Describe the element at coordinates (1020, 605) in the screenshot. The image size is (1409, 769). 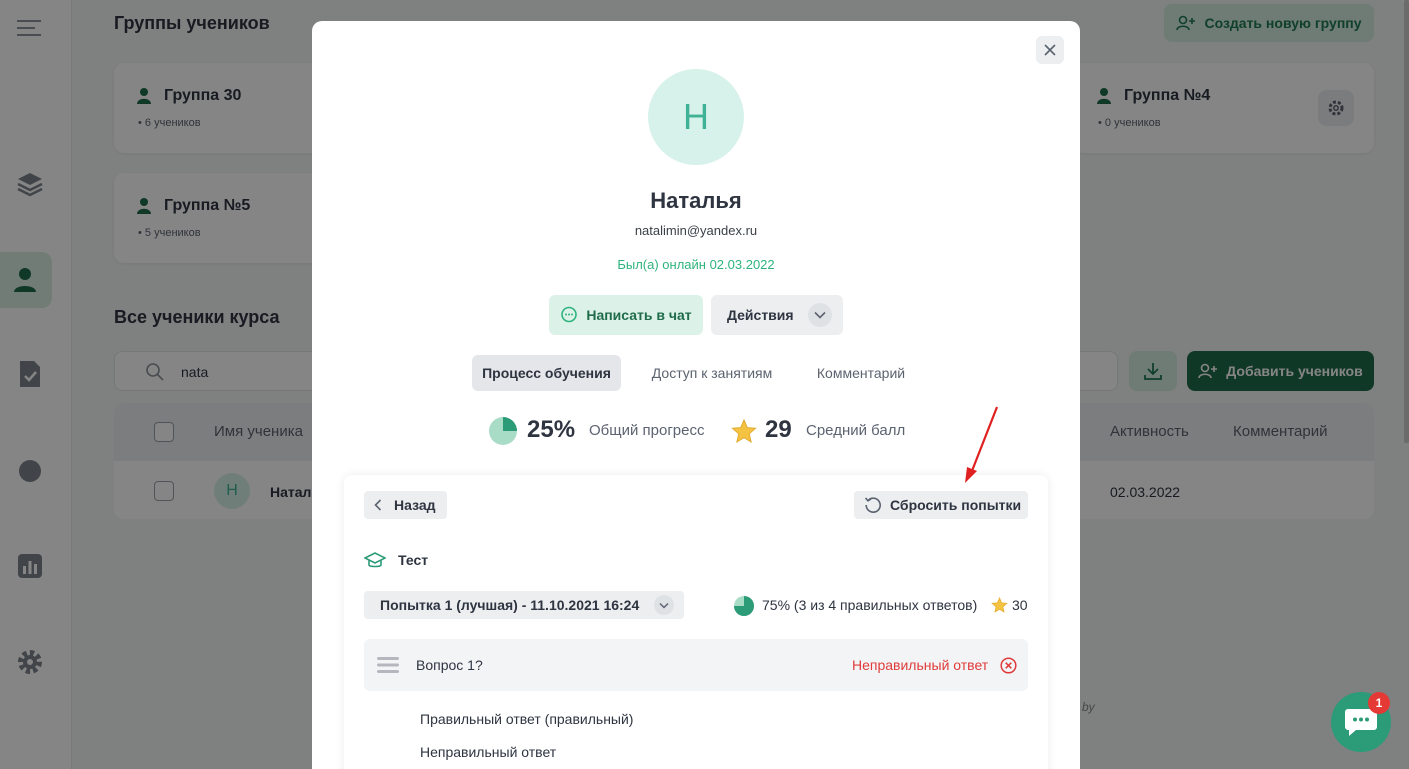
I see `test-score: 30` at that location.